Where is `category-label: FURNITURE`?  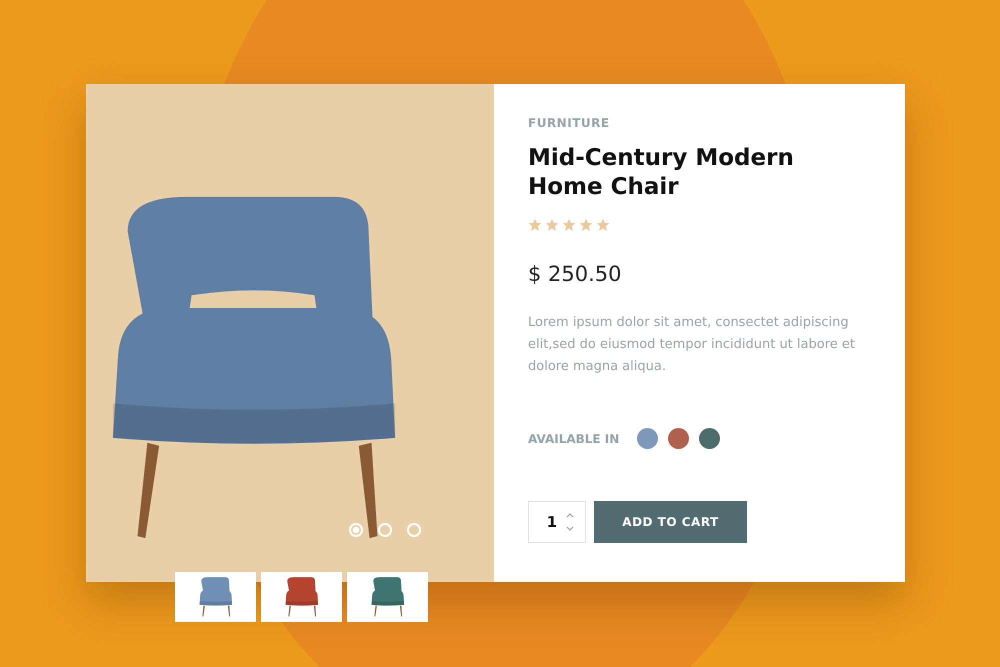 category-label: FURNITURE is located at coordinates (569, 123).